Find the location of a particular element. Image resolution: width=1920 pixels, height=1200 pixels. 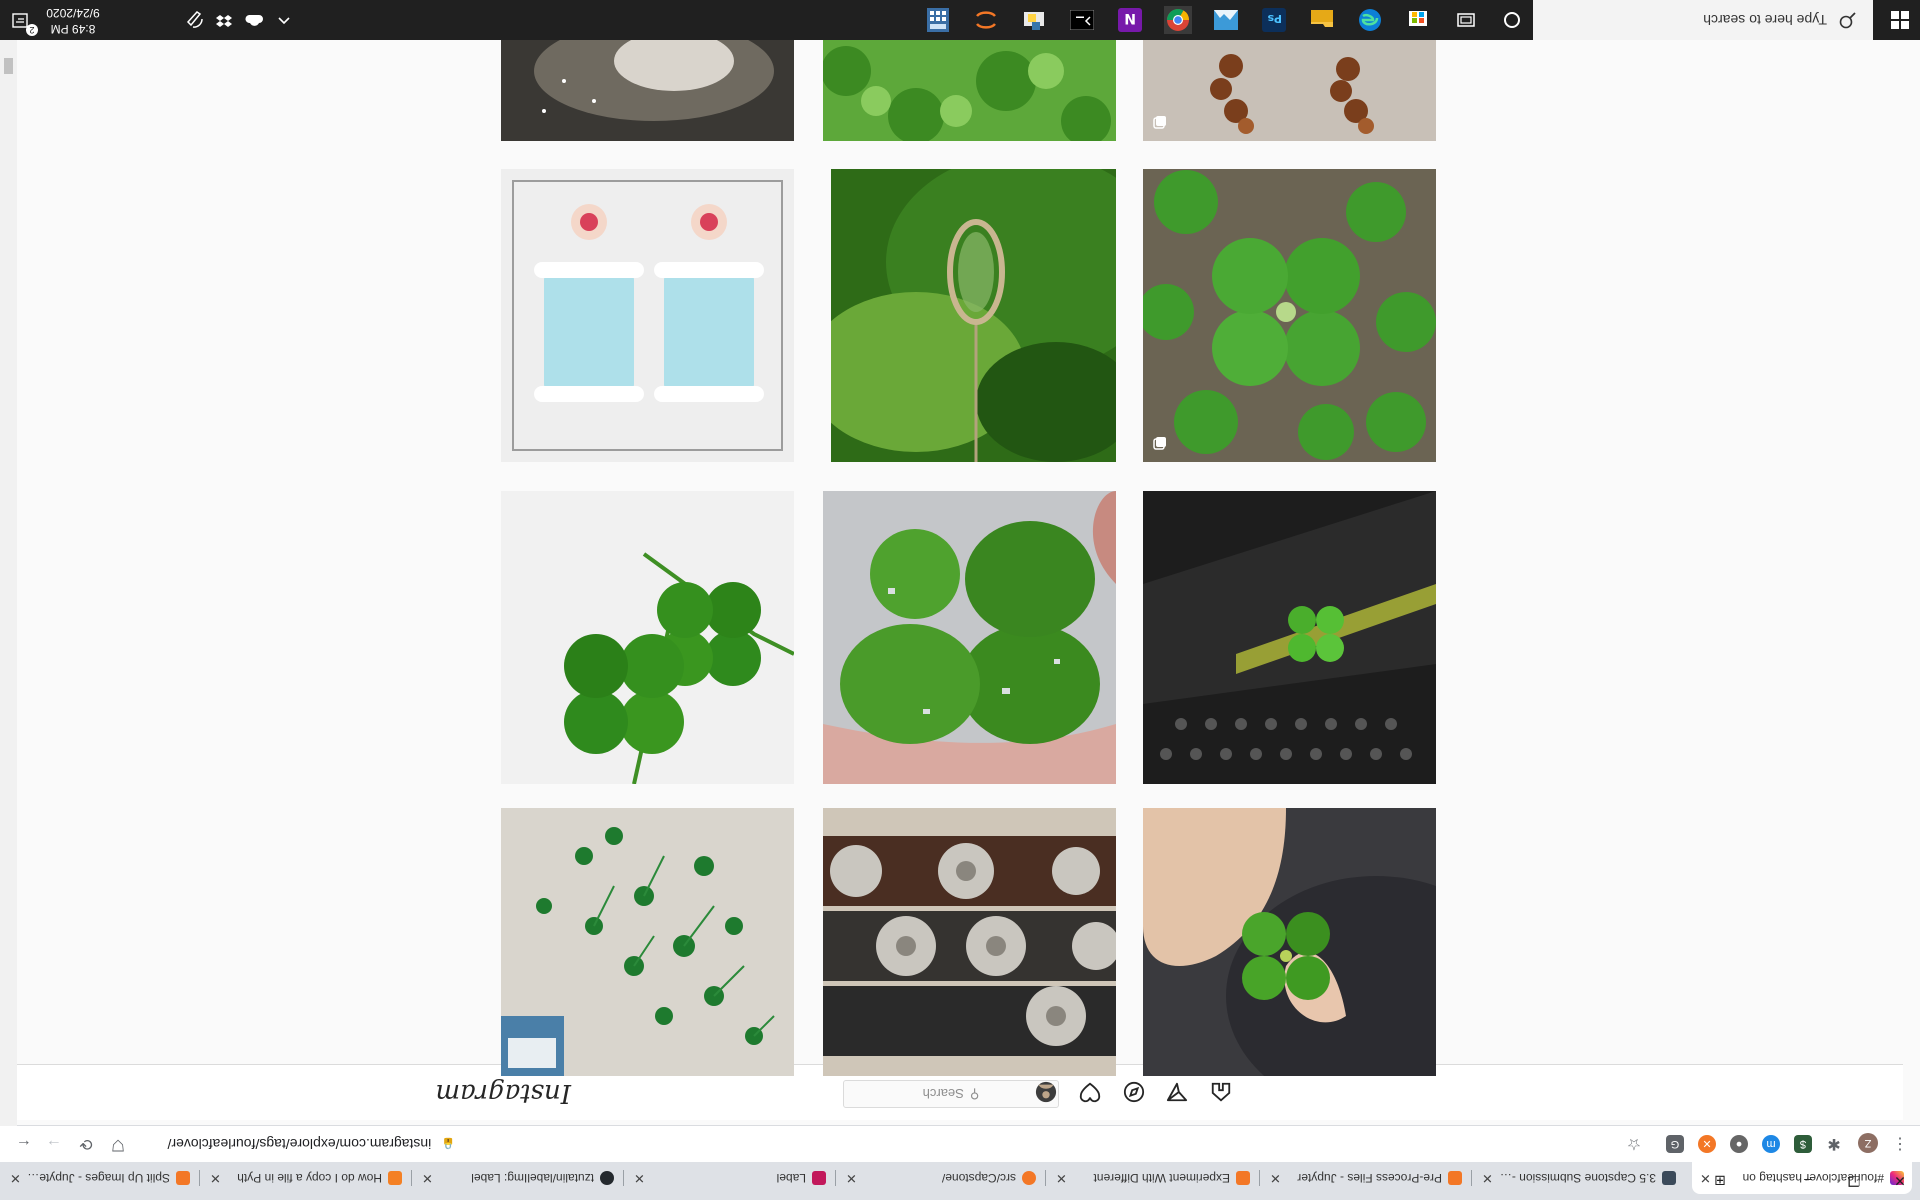

home-icon is located at coordinates (1221, 1092).